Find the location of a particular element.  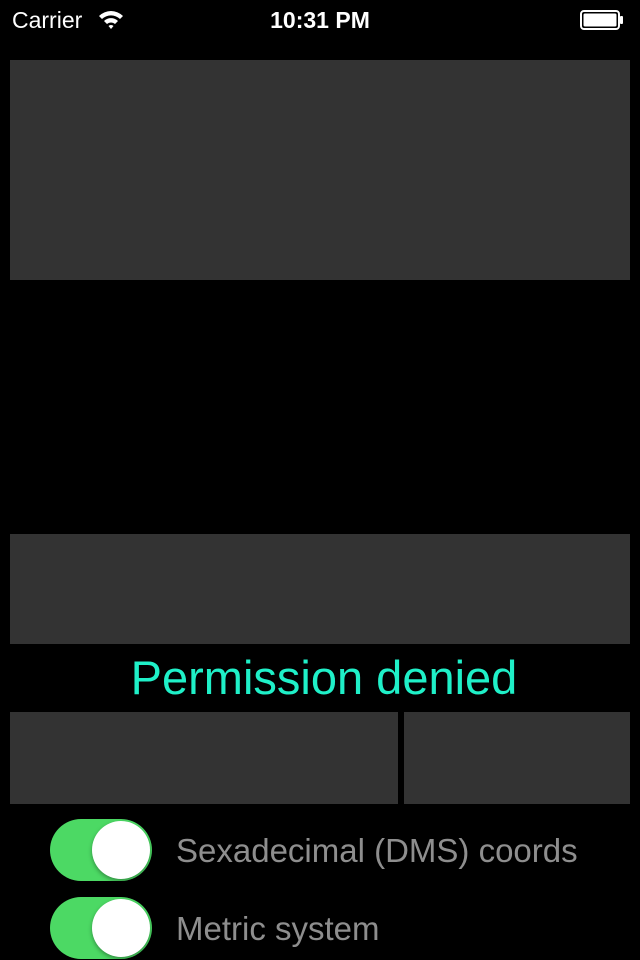

battery-full-icon is located at coordinates (602, 20).